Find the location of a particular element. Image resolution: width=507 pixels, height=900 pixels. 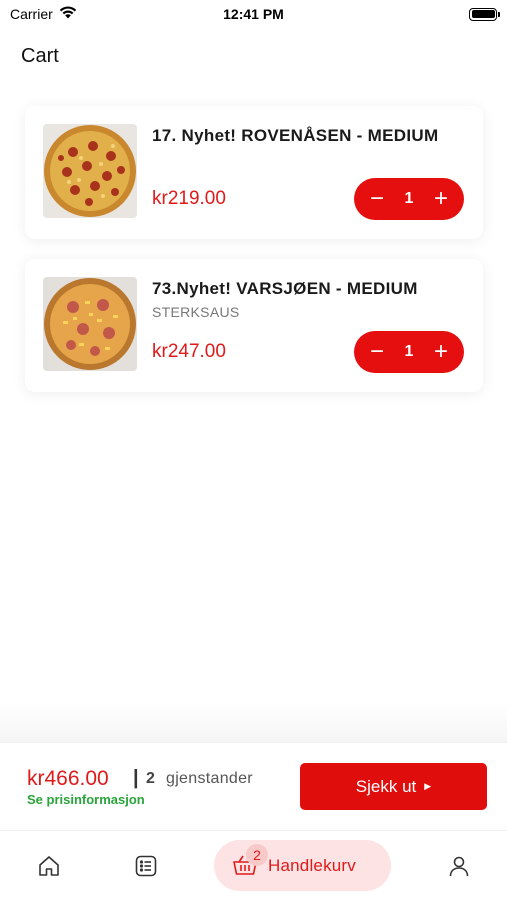

cart-icon-wrap: 2 is located at coordinates (250, 860).